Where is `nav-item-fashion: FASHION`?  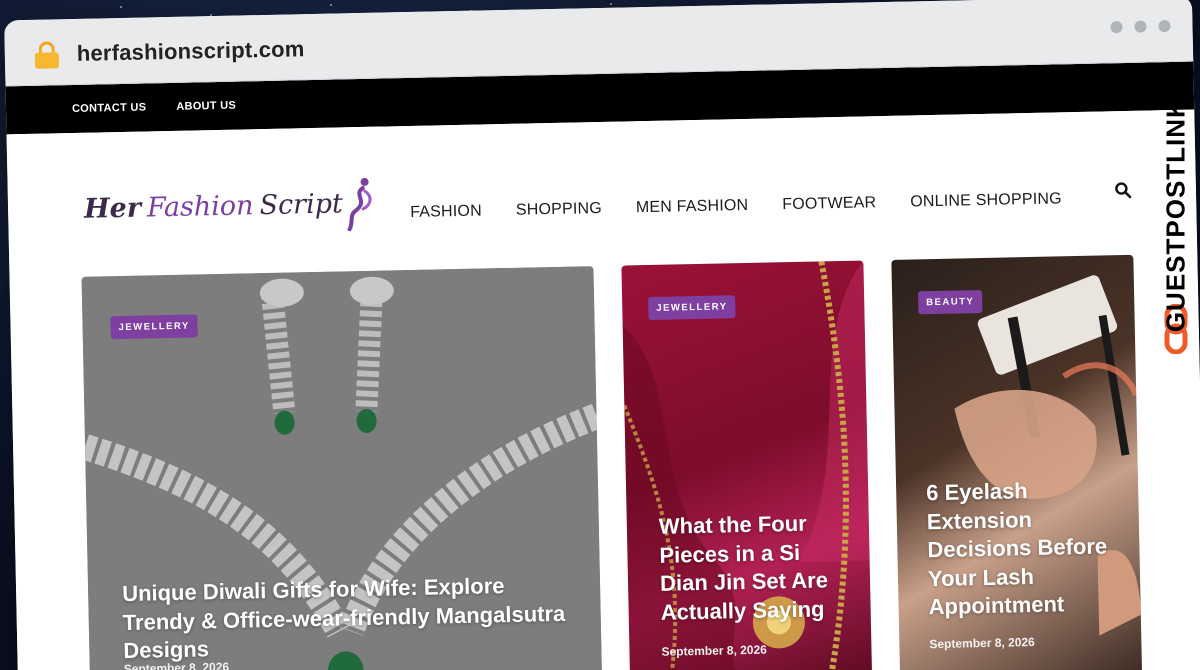 nav-item-fashion: FASHION is located at coordinates (446, 211).